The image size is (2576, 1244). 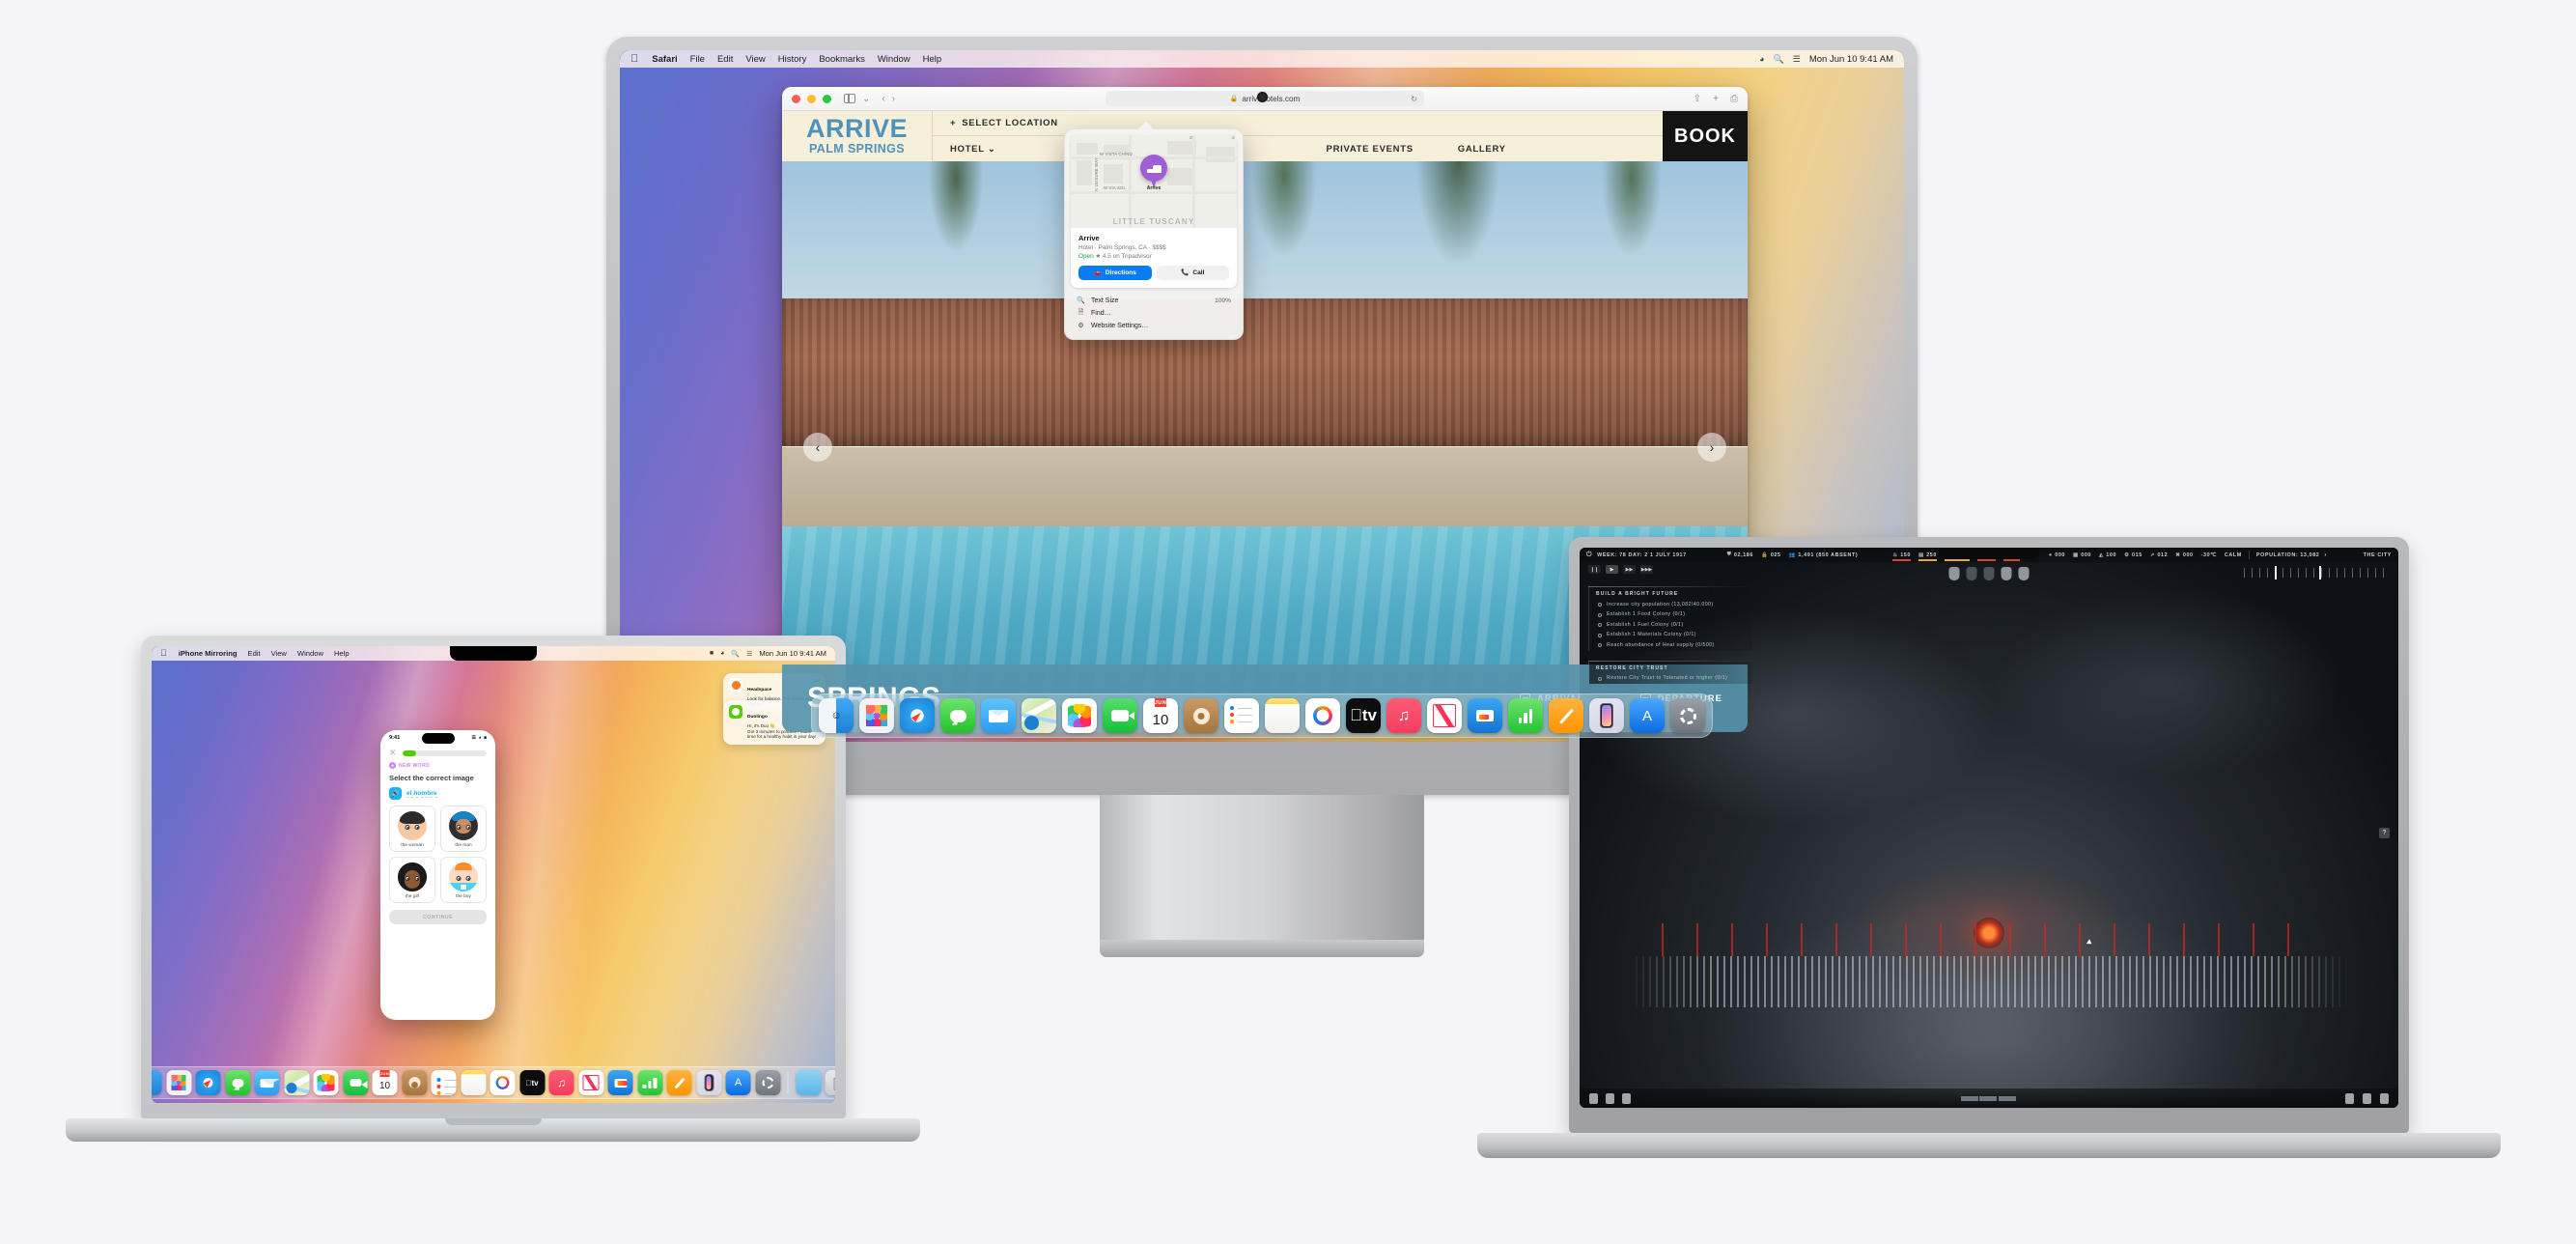 What do you see at coordinates (422, 794) in the screenshot?
I see `lesson-word: el hombre` at bounding box center [422, 794].